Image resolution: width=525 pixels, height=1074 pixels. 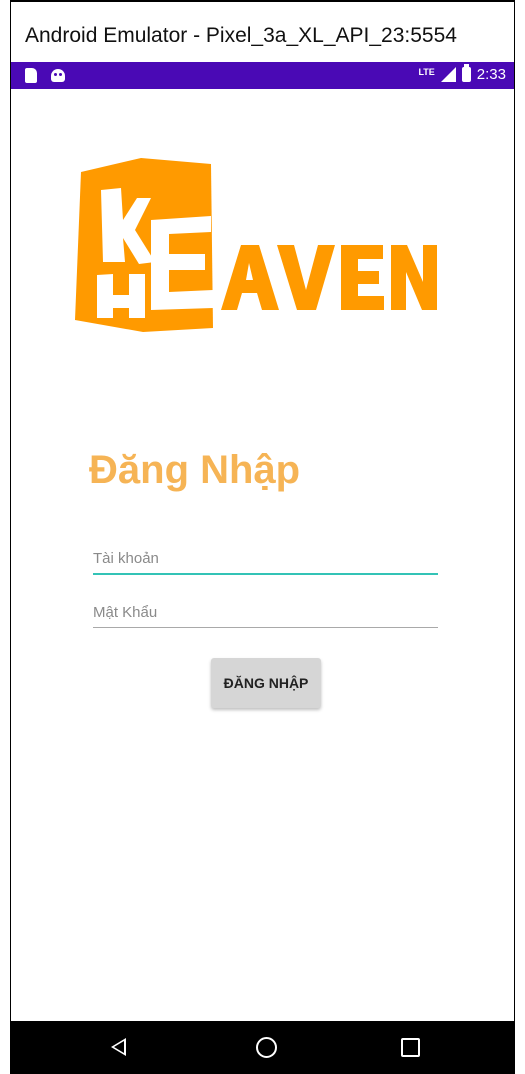 What do you see at coordinates (410, 1047) in the screenshot?
I see `recents-icon` at bounding box center [410, 1047].